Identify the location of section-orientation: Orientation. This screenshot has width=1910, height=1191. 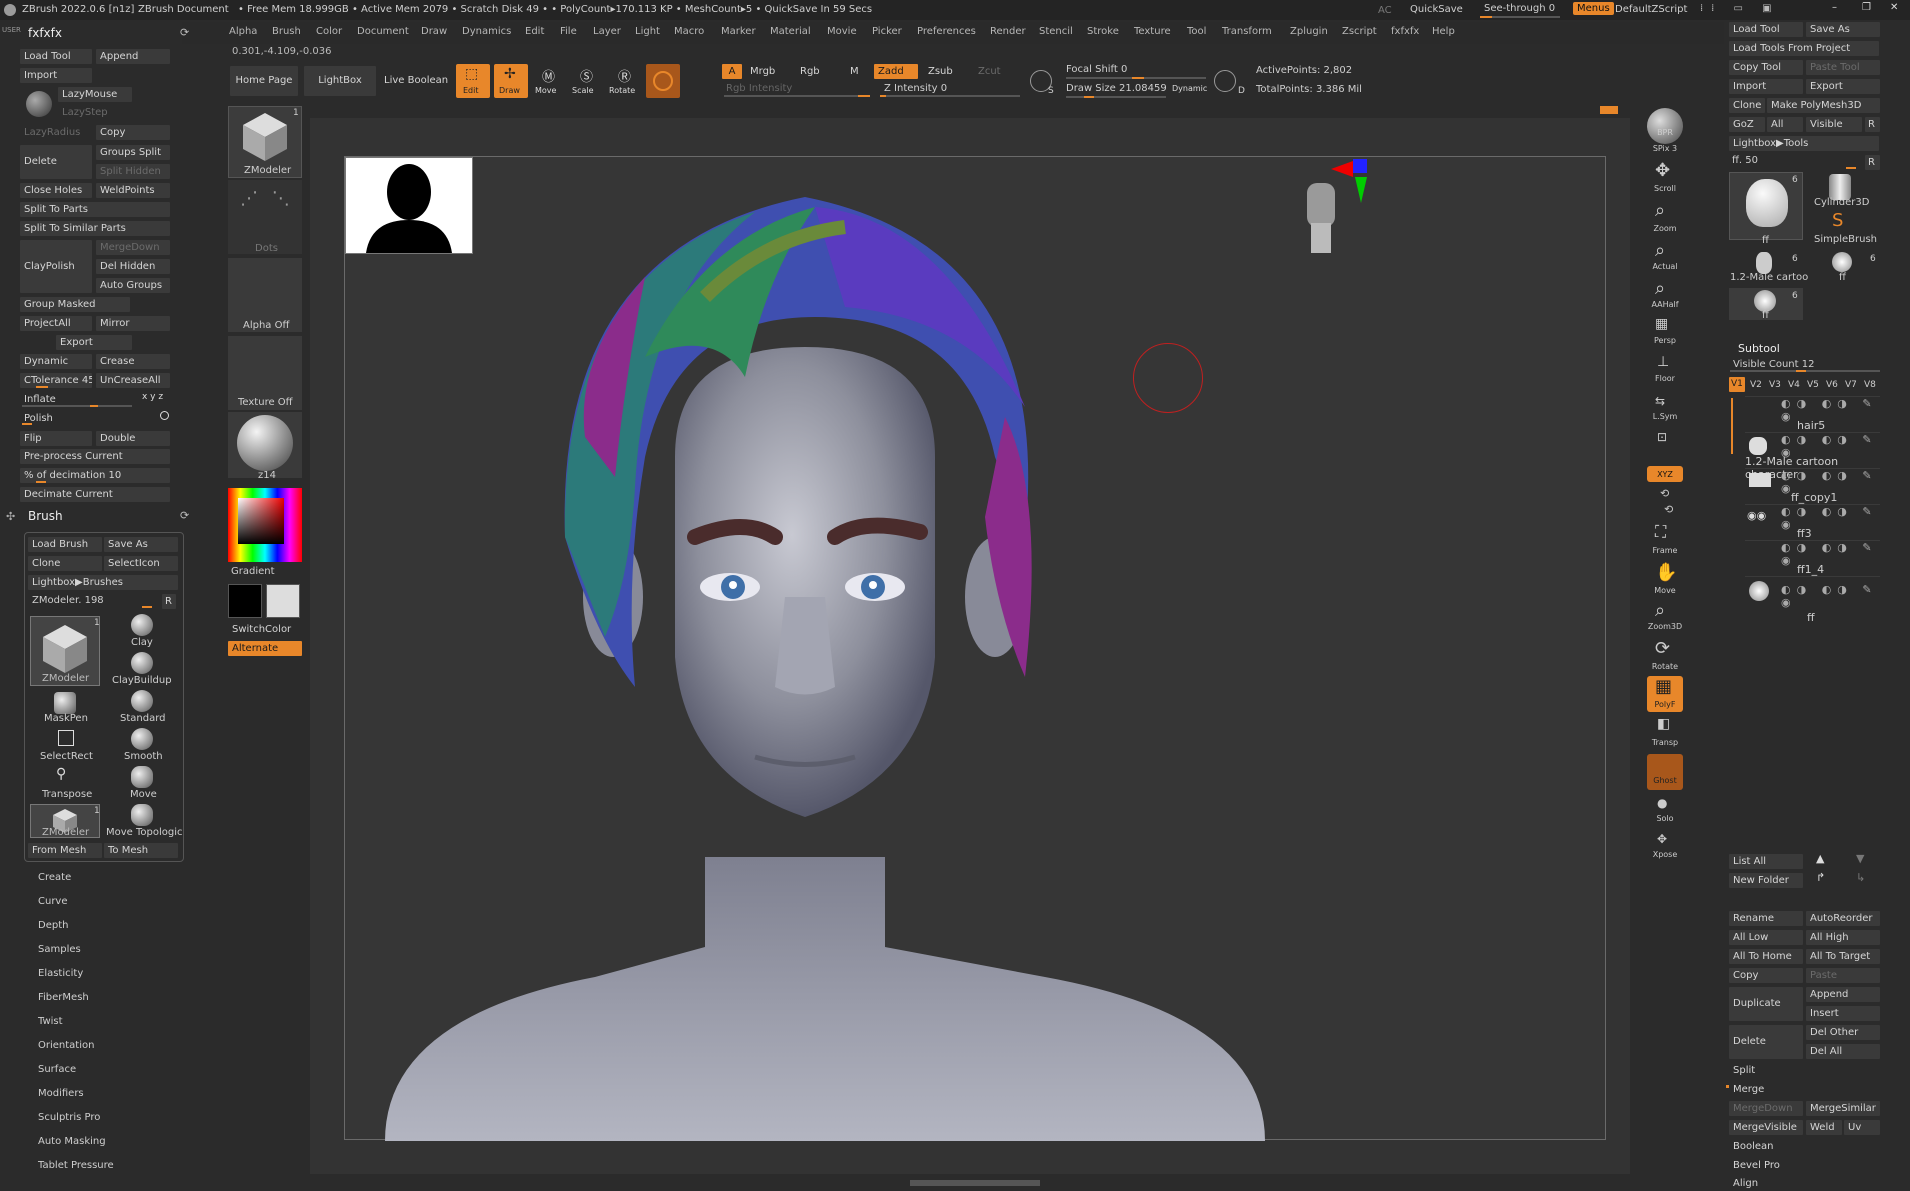
(102, 1052).